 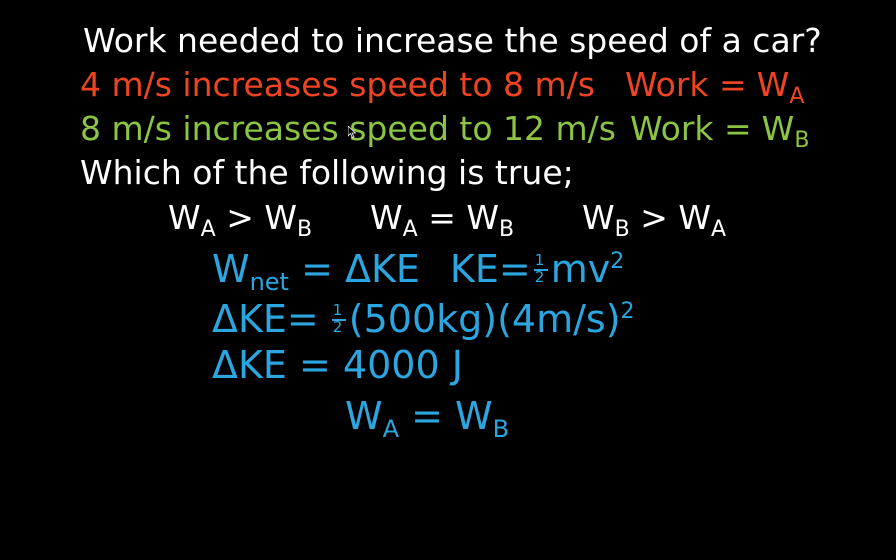 What do you see at coordinates (386, 217) in the screenshot?
I see `option-2-left: W` at bounding box center [386, 217].